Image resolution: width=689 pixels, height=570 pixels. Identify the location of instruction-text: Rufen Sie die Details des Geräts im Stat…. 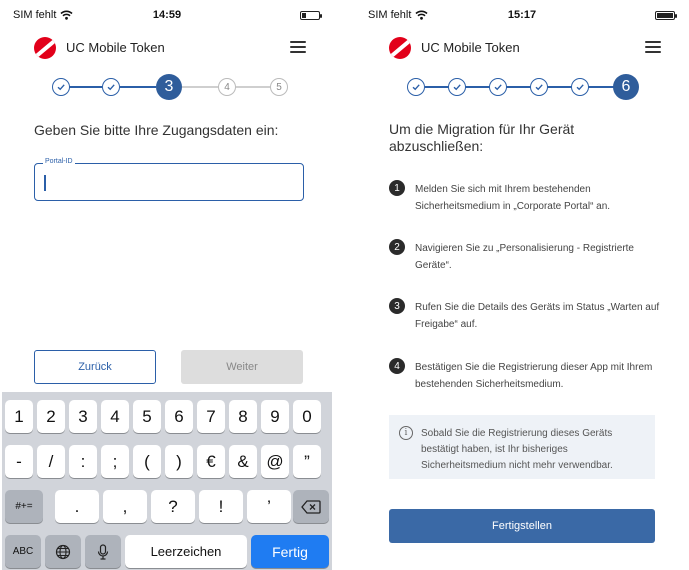
(537, 316).